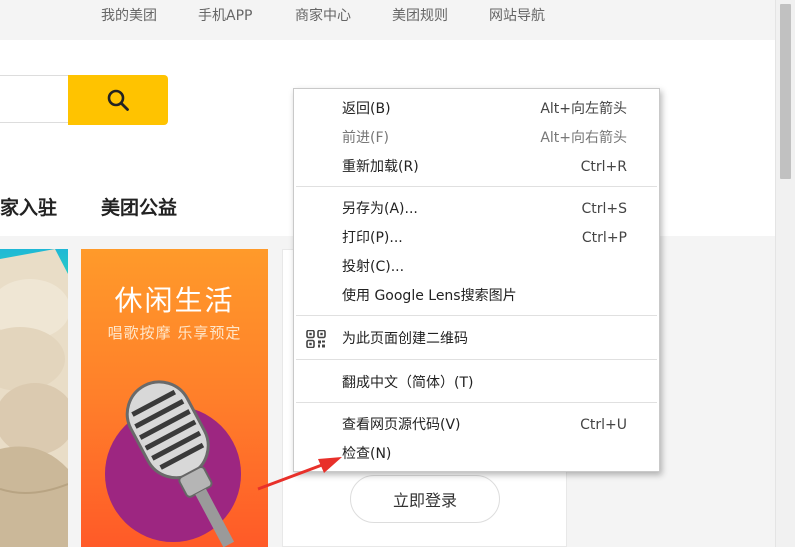 This screenshot has width=795, height=547. What do you see at coordinates (420, 16) in the screenshot?
I see `top-nav-rules: 美团规则` at bounding box center [420, 16].